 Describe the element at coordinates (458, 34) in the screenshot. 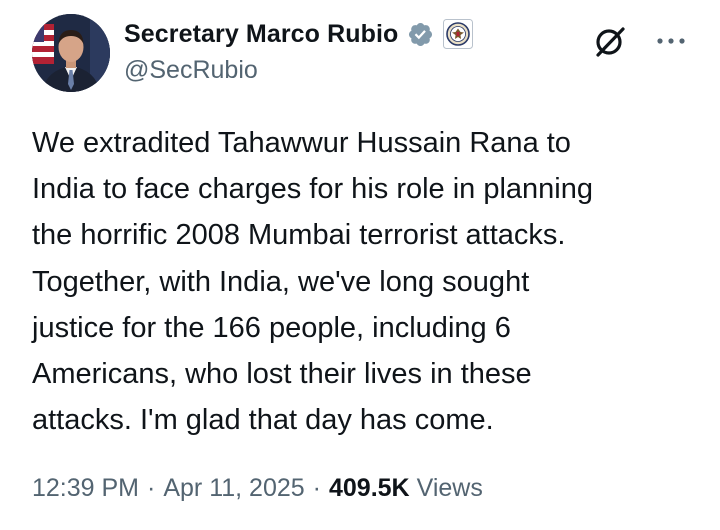

I see `state-department-seal-icon` at that location.